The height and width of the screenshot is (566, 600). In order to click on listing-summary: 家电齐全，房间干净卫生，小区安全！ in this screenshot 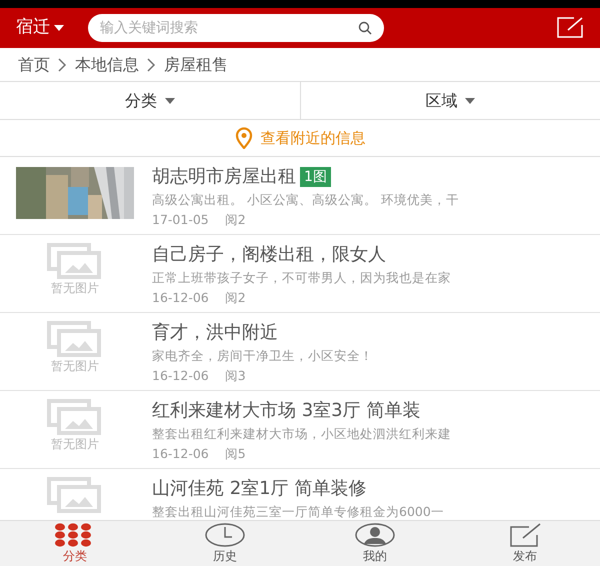, I will do `click(262, 356)`.